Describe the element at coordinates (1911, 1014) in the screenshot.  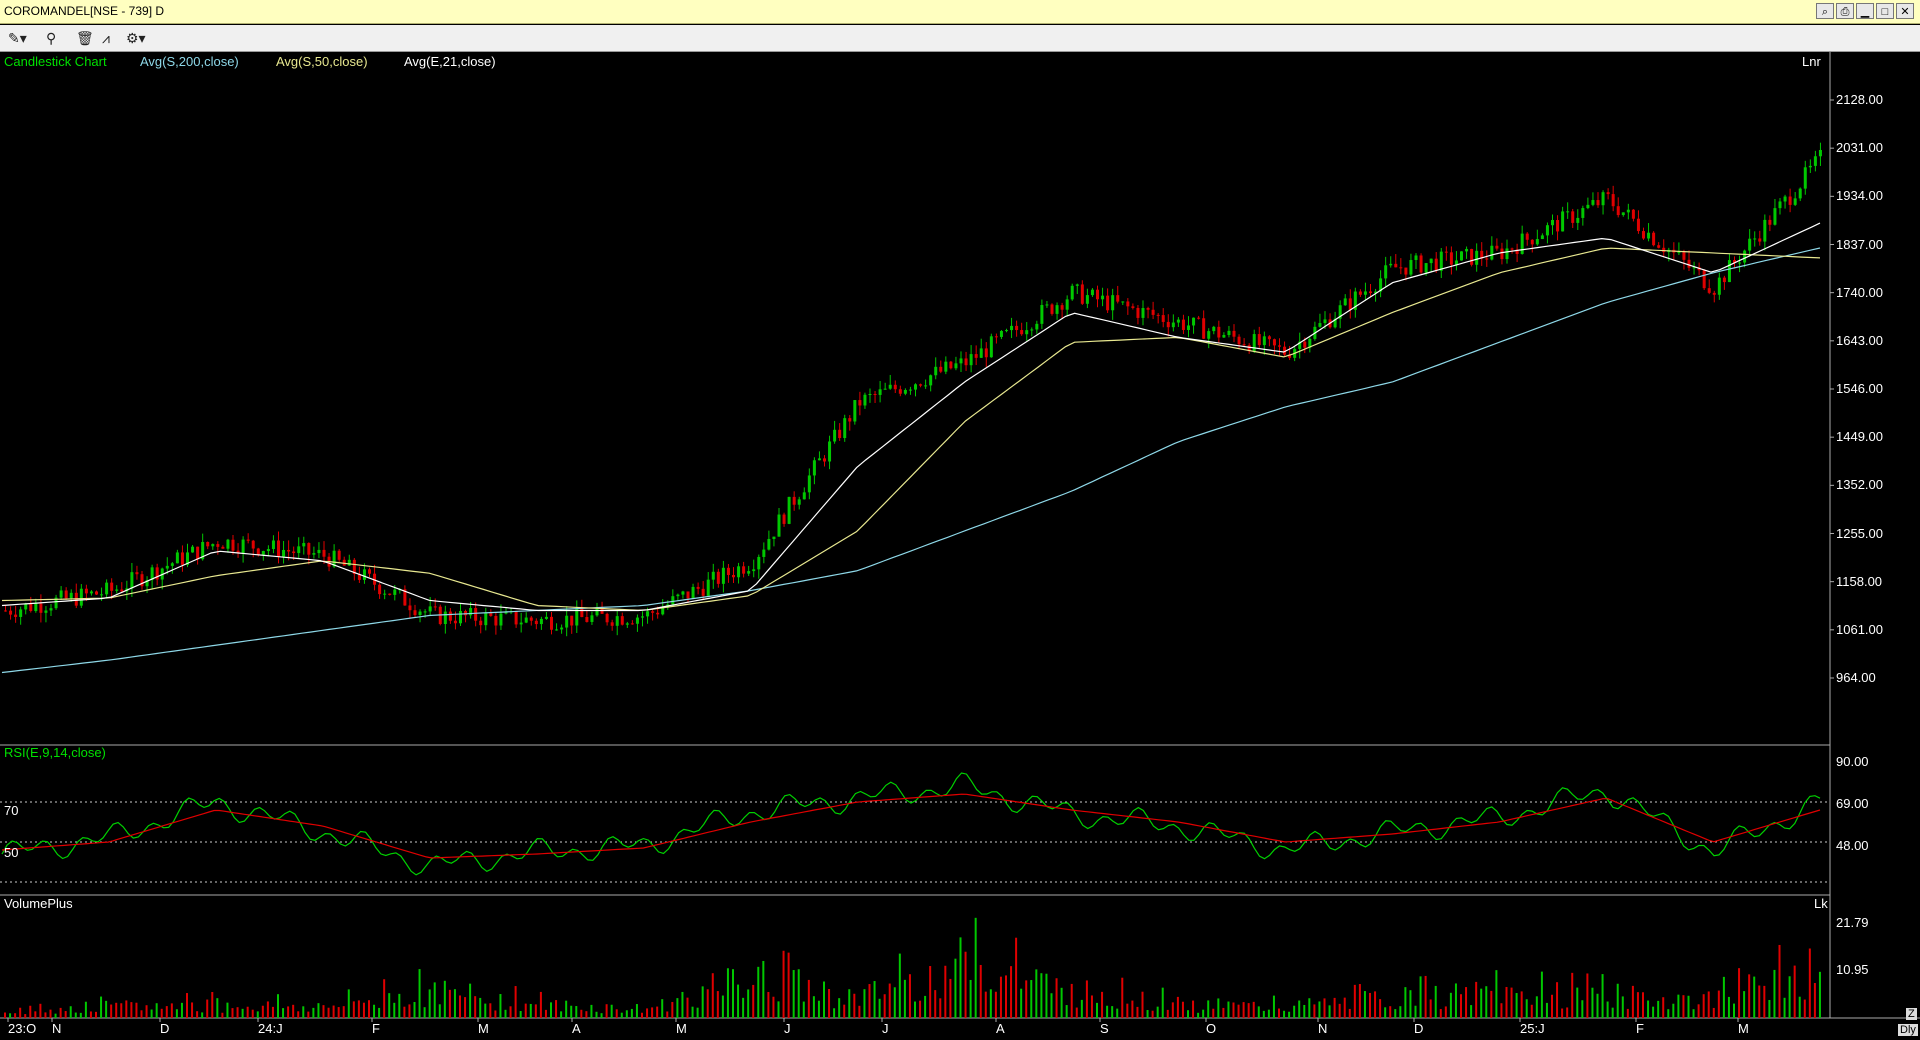
I see `zoom-button: Z` at that location.